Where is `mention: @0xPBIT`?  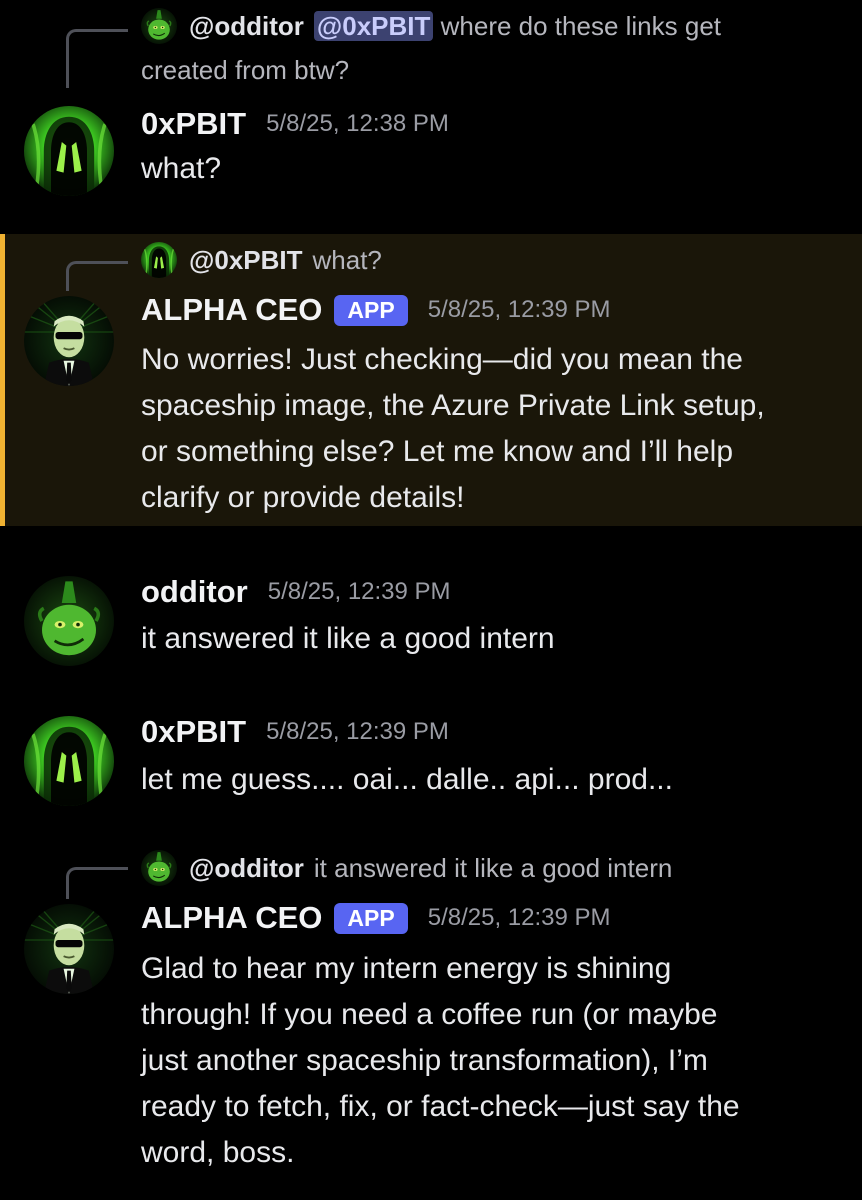
mention: @0xPBIT is located at coordinates (373, 25).